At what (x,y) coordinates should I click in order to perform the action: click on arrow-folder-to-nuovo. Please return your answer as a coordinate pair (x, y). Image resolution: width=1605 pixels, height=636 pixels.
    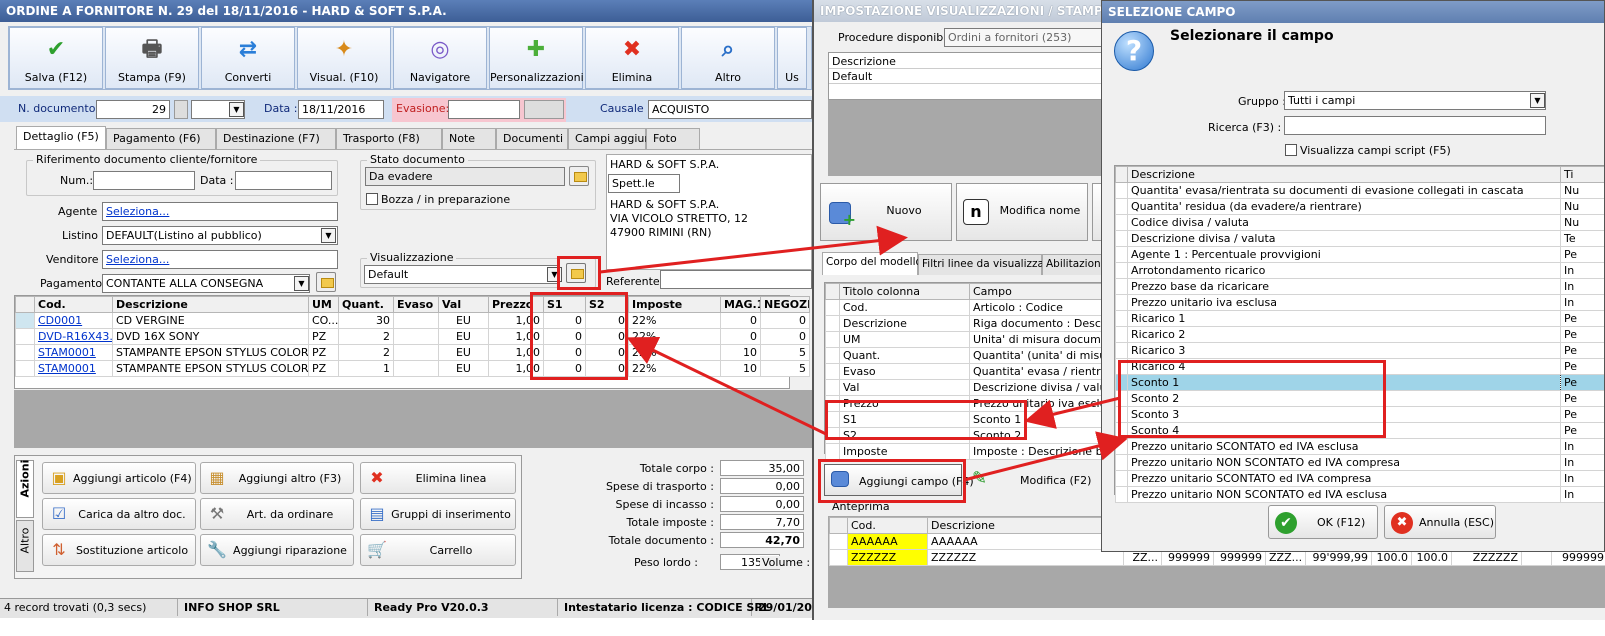
    Looking at the image, I should click on (753, 249).